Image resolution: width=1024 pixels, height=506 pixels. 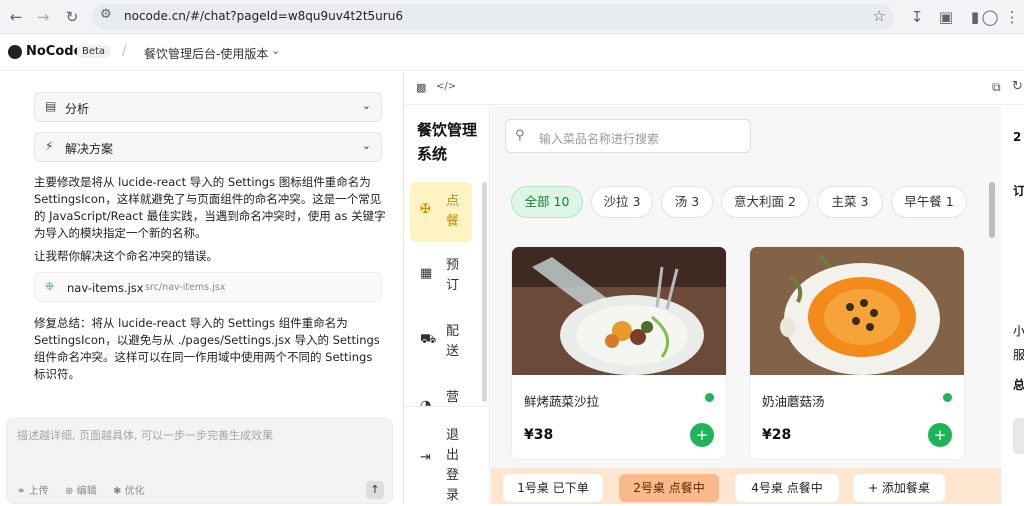 What do you see at coordinates (857, 311) in the screenshot?
I see `soup-photo` at bounding box center [857, 311].